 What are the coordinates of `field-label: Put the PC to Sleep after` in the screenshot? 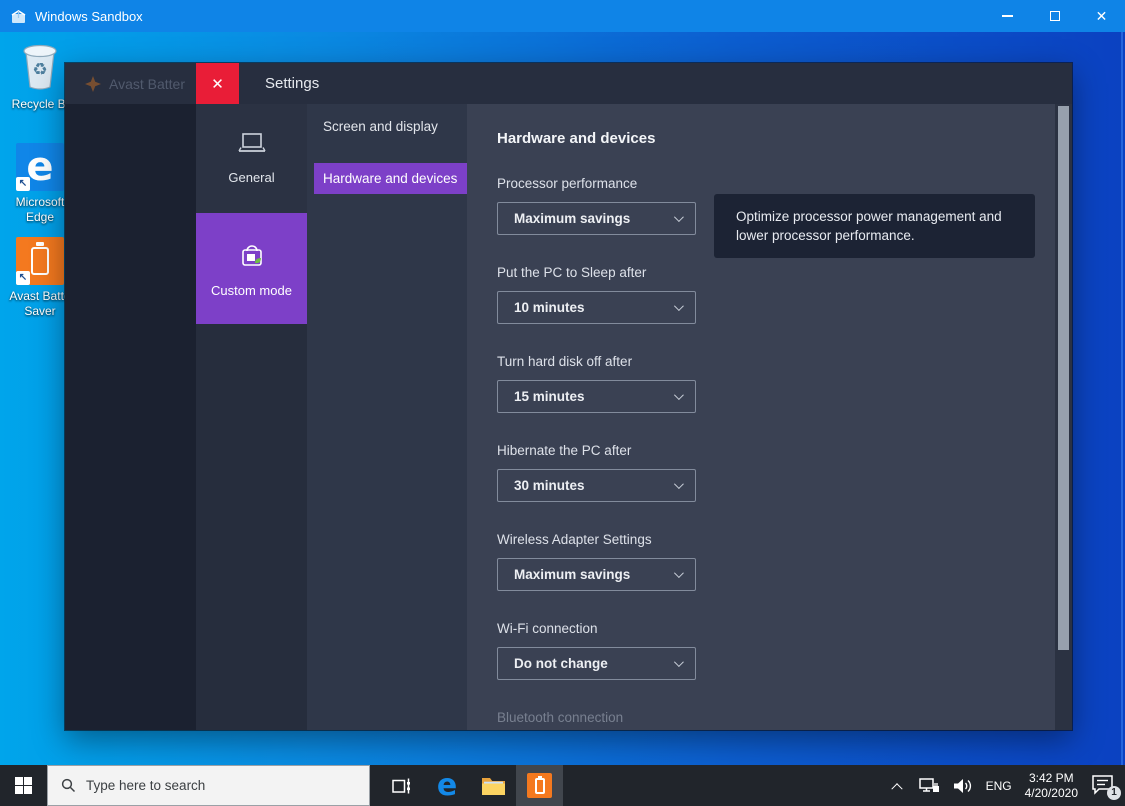 It's located at (572, 272).